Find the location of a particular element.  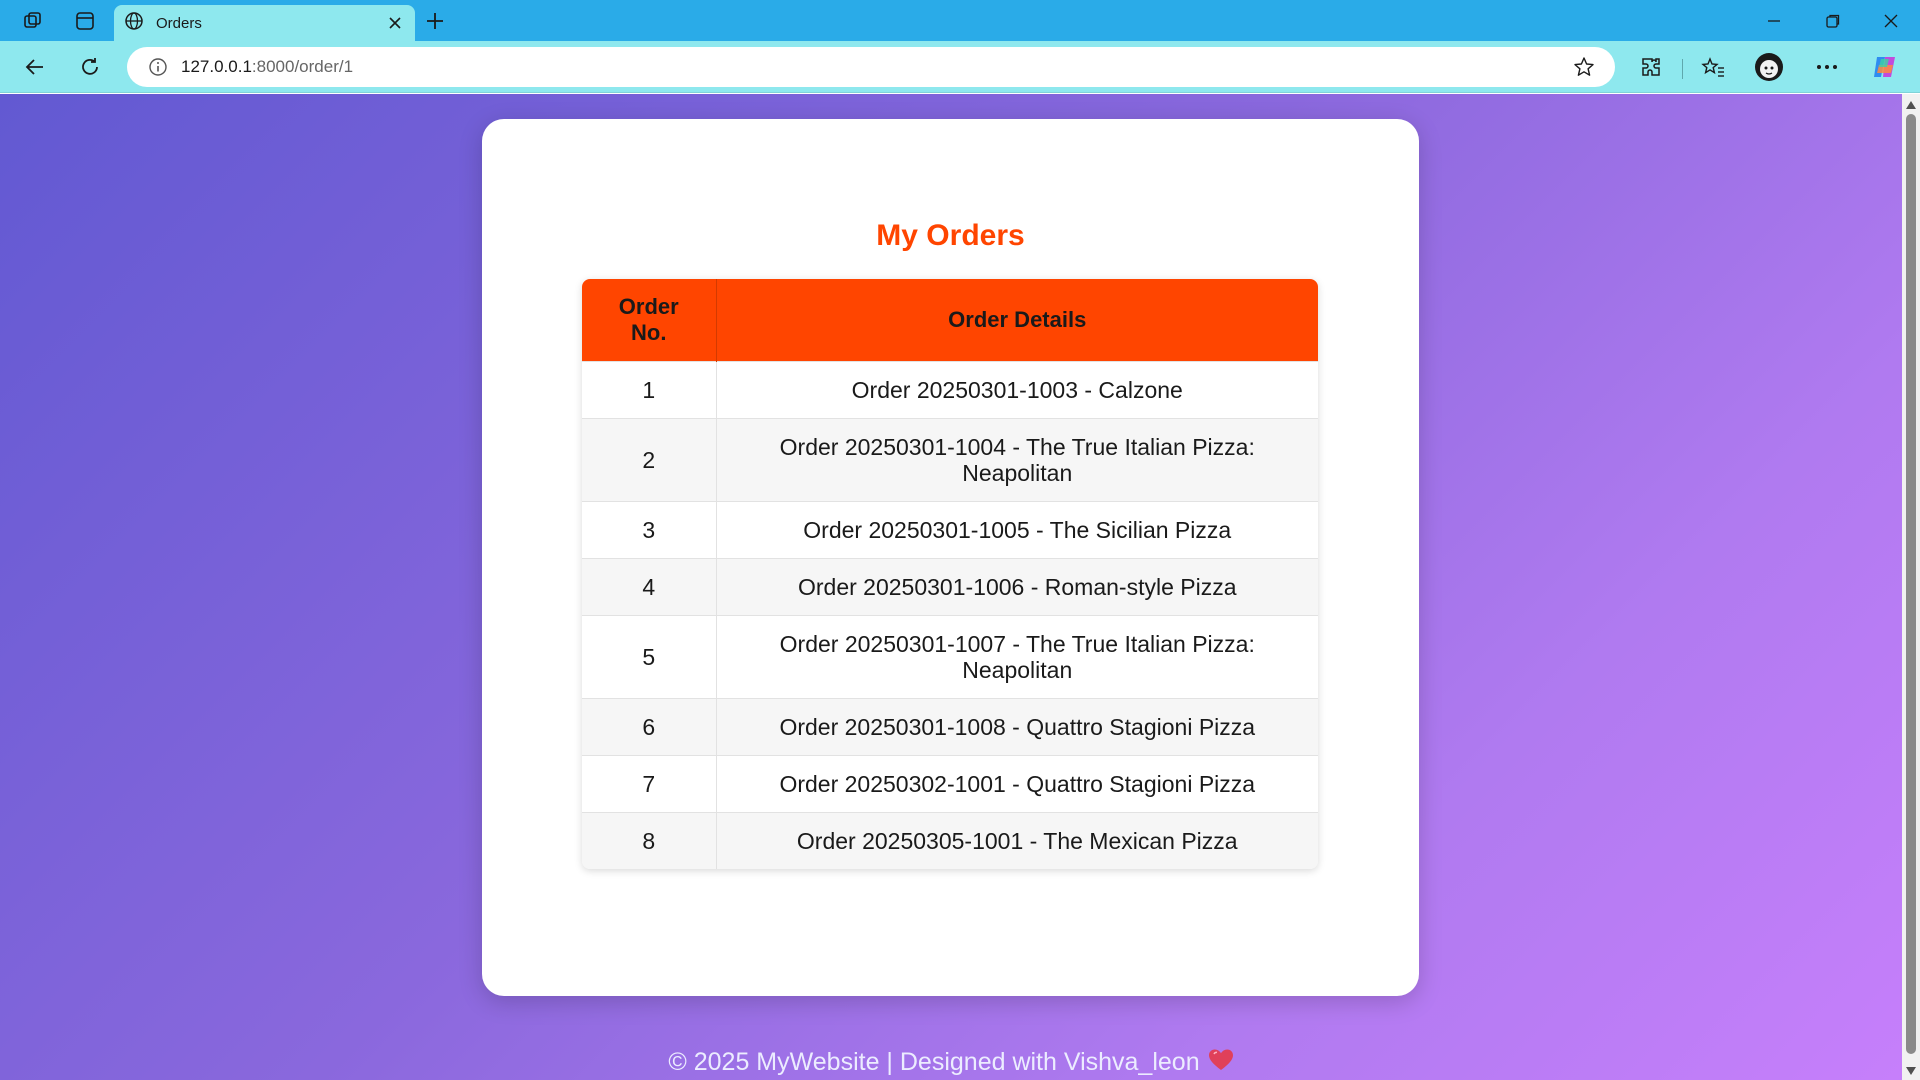

order-details-cell: Order 20250305-1001 - The Mexican Pizza is located at coordinates (1017, 840).